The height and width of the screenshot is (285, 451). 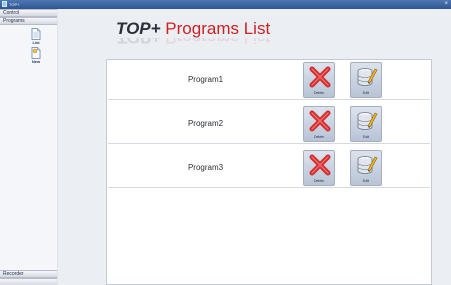 I want to click on program-row: Program3 Delete Edit, so click(x=269, y=168).